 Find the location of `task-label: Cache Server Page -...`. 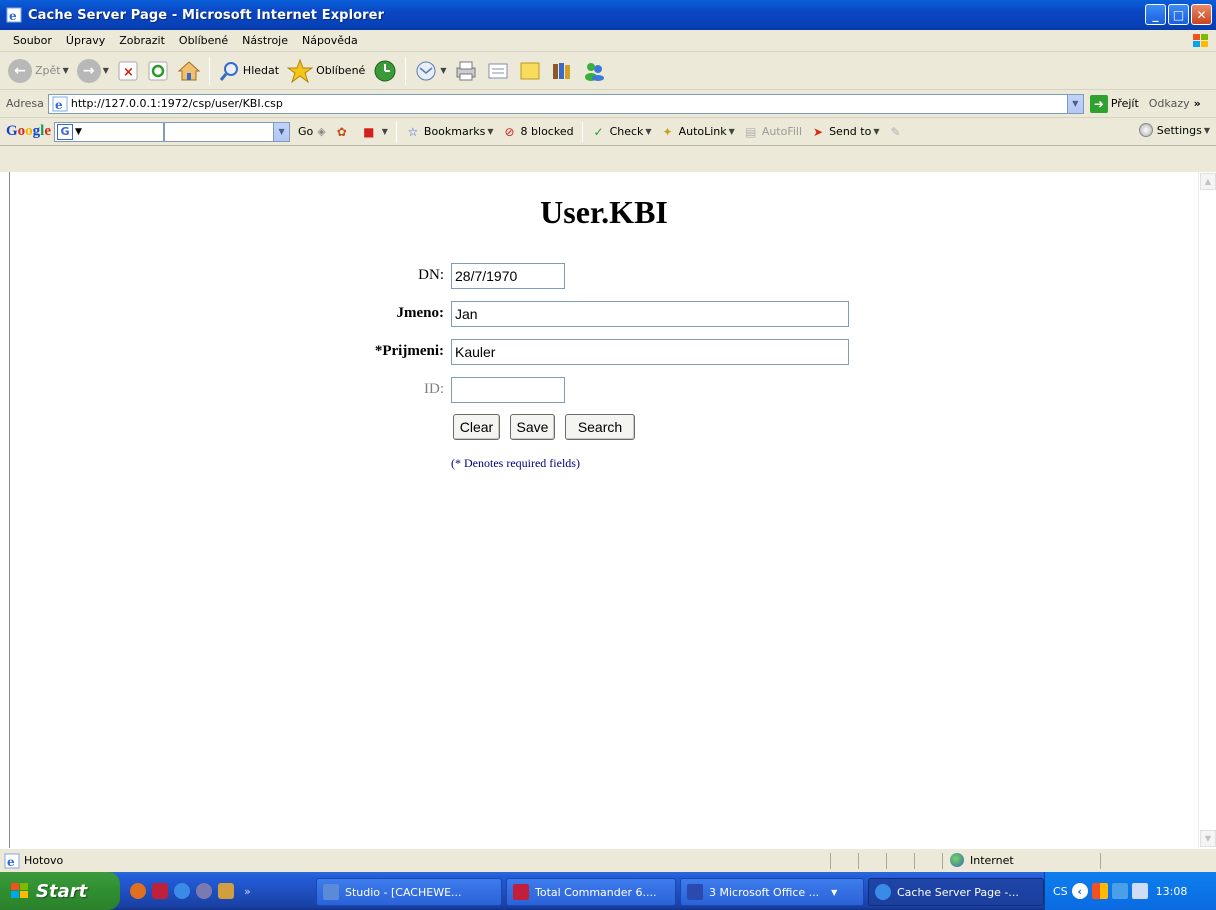

task-label: Cache Server Page -... is located at coordinates (958, 892).